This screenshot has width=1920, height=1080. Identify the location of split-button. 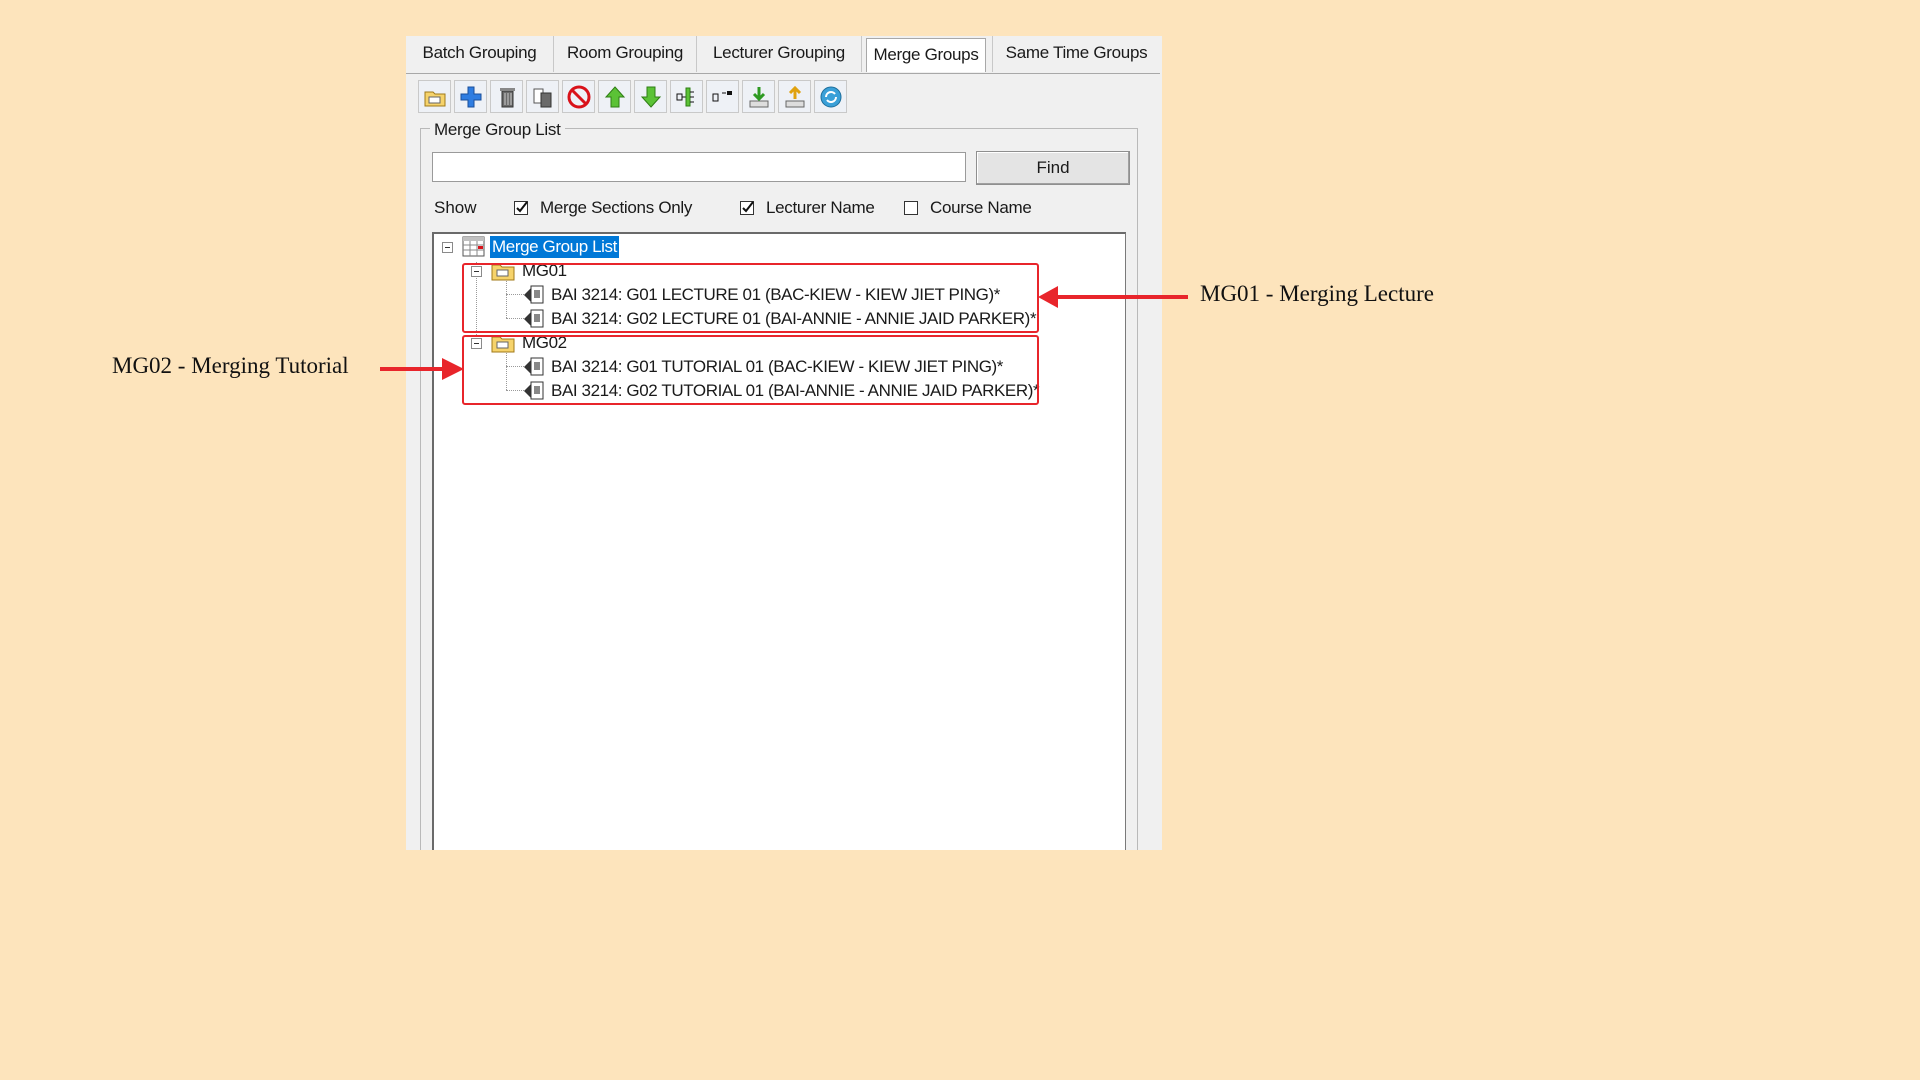
(722, 96).